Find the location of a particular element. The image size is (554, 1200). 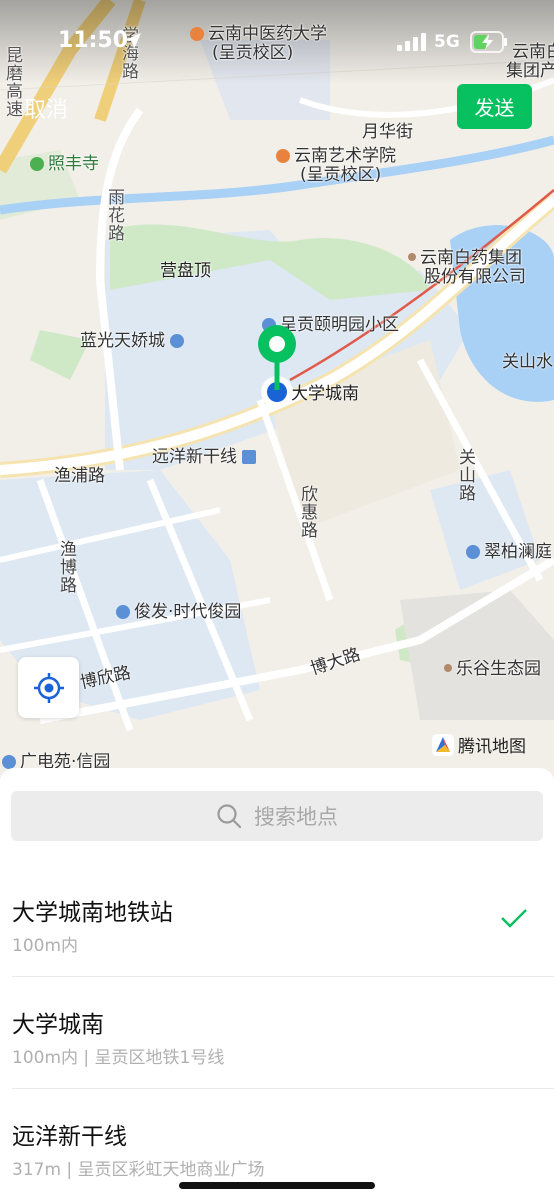

home-indicator is located at coordinates (277, 1185).